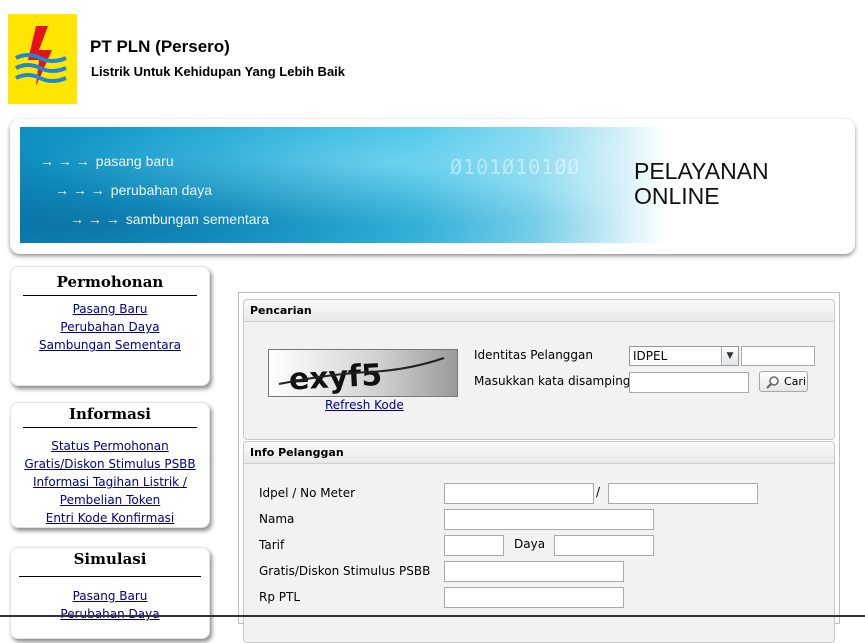 Image resolution: width=865 pixels, height=643 pixels. What do you see at coordinates (533, 355) in the screenshot?
I see `identitas-label: Identitas Pelanggan` at bounding box center [533, 355].